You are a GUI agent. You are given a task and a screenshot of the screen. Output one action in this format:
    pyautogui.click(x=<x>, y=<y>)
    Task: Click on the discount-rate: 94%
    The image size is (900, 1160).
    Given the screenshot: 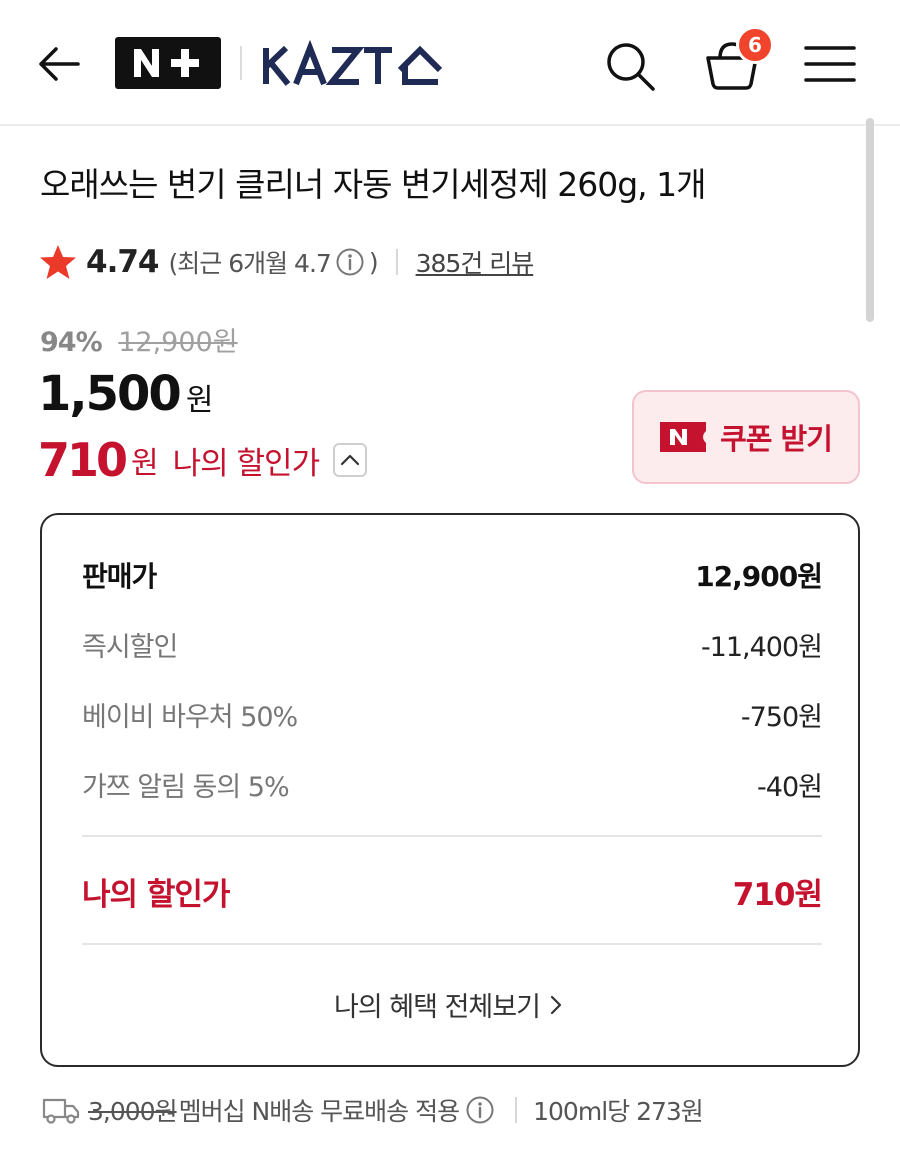 What is the action you would take?
    pyautogui.click(x=71, y=342)
    